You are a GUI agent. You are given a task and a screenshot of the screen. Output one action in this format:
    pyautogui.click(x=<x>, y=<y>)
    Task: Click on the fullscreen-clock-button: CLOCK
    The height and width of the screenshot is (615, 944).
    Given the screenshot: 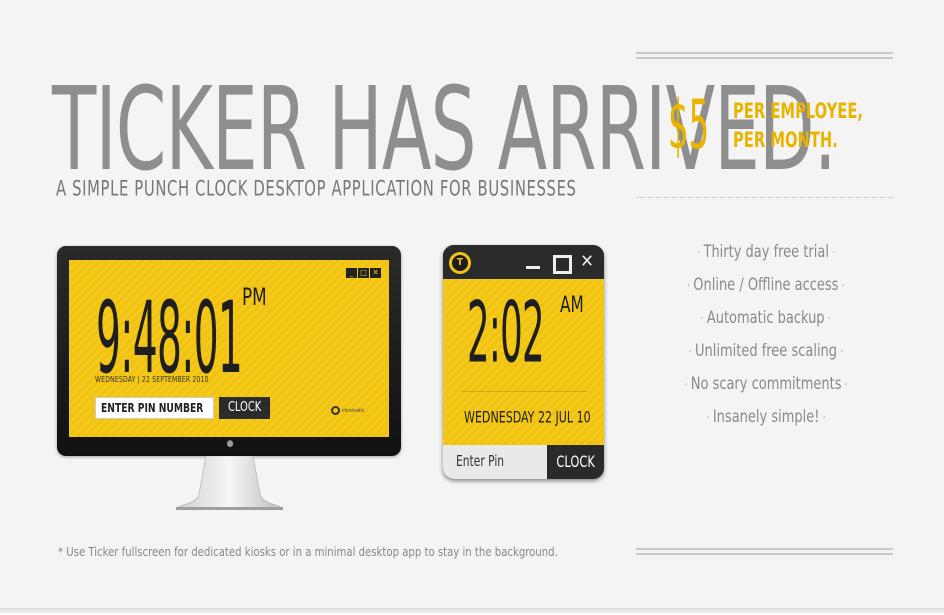 What is the action you would take?
    pyautogui.click(x=244, y=408)
    